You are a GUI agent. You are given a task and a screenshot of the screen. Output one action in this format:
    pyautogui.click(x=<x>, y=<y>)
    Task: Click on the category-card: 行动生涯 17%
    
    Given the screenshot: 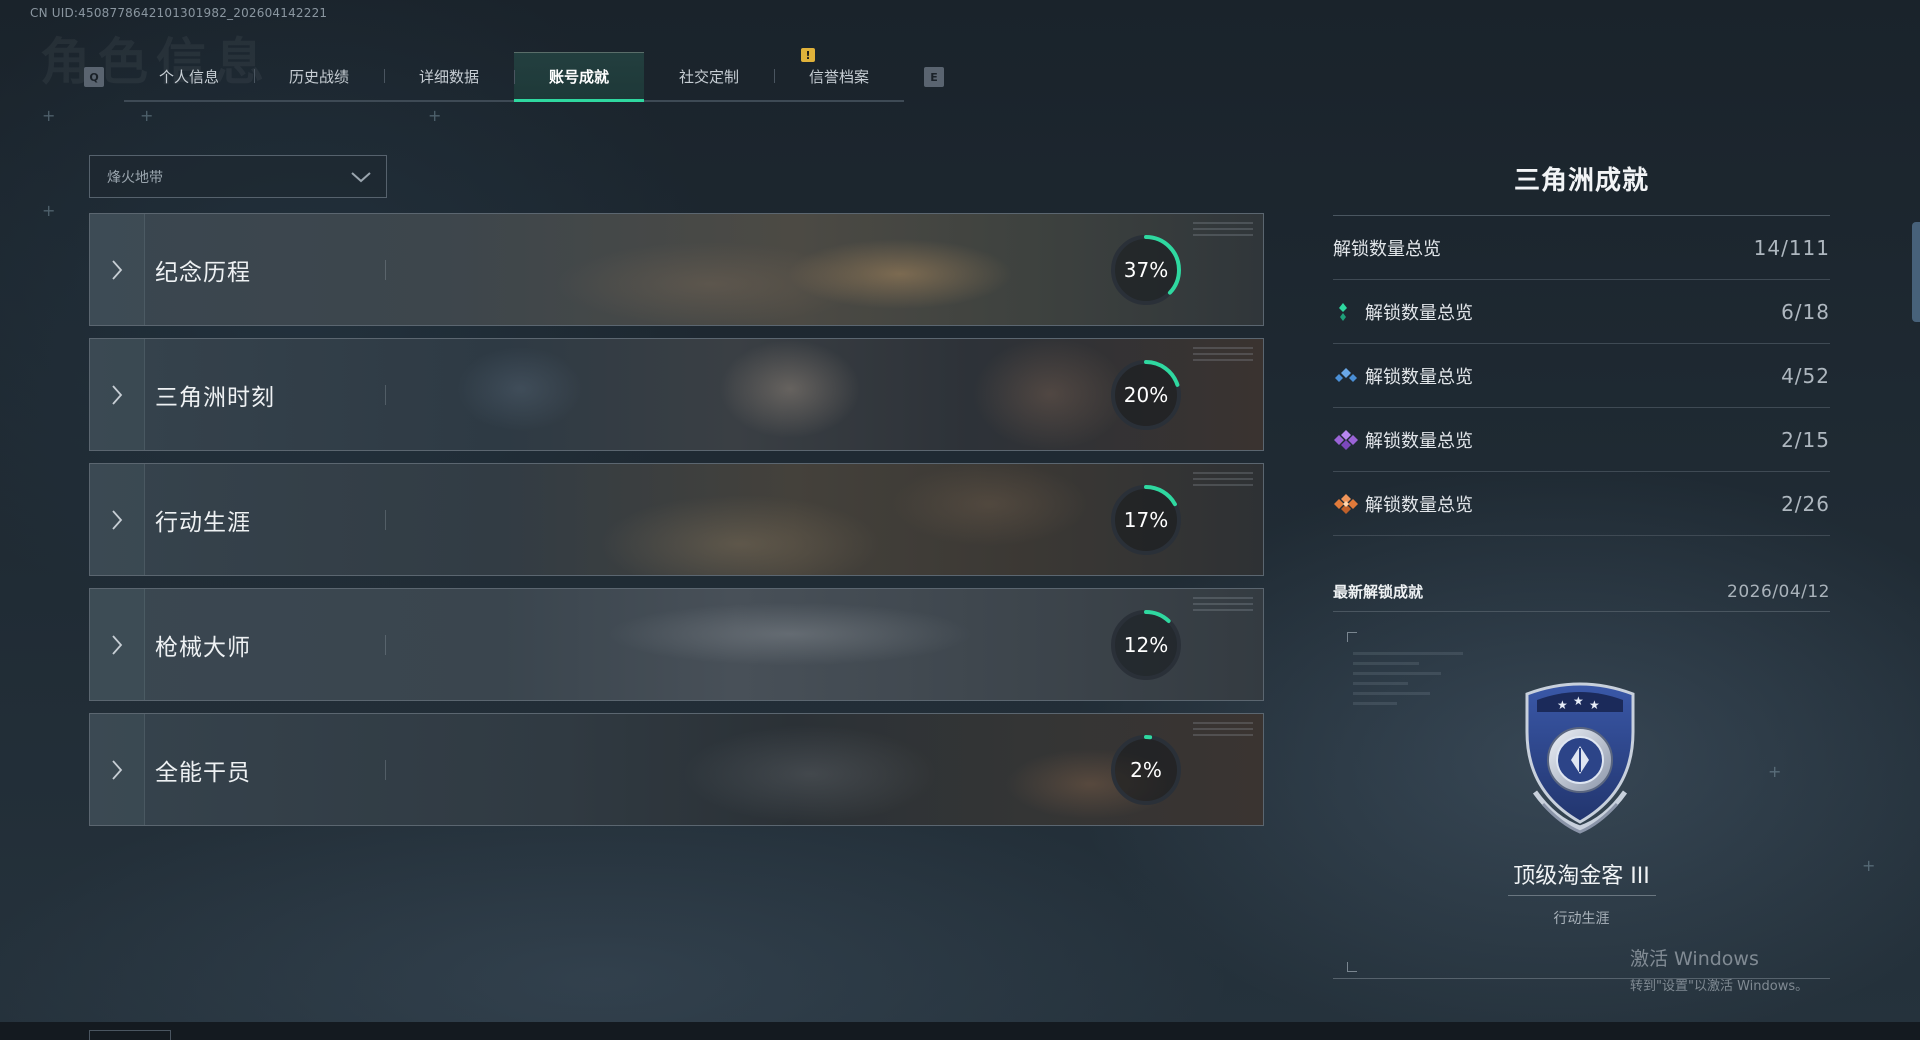 What is the action you would take?
    pyautogui.click(x=676, y=519)
    